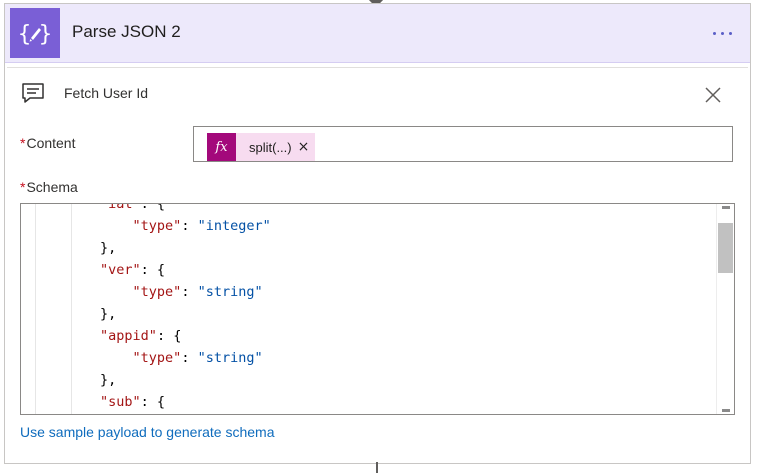 The height and width of the screenshot is (473, 757). What do you see at coordinates (267, 147) in the screenshot?
I see `expression-token-text: split(...)` at bounding box center [267, 147].